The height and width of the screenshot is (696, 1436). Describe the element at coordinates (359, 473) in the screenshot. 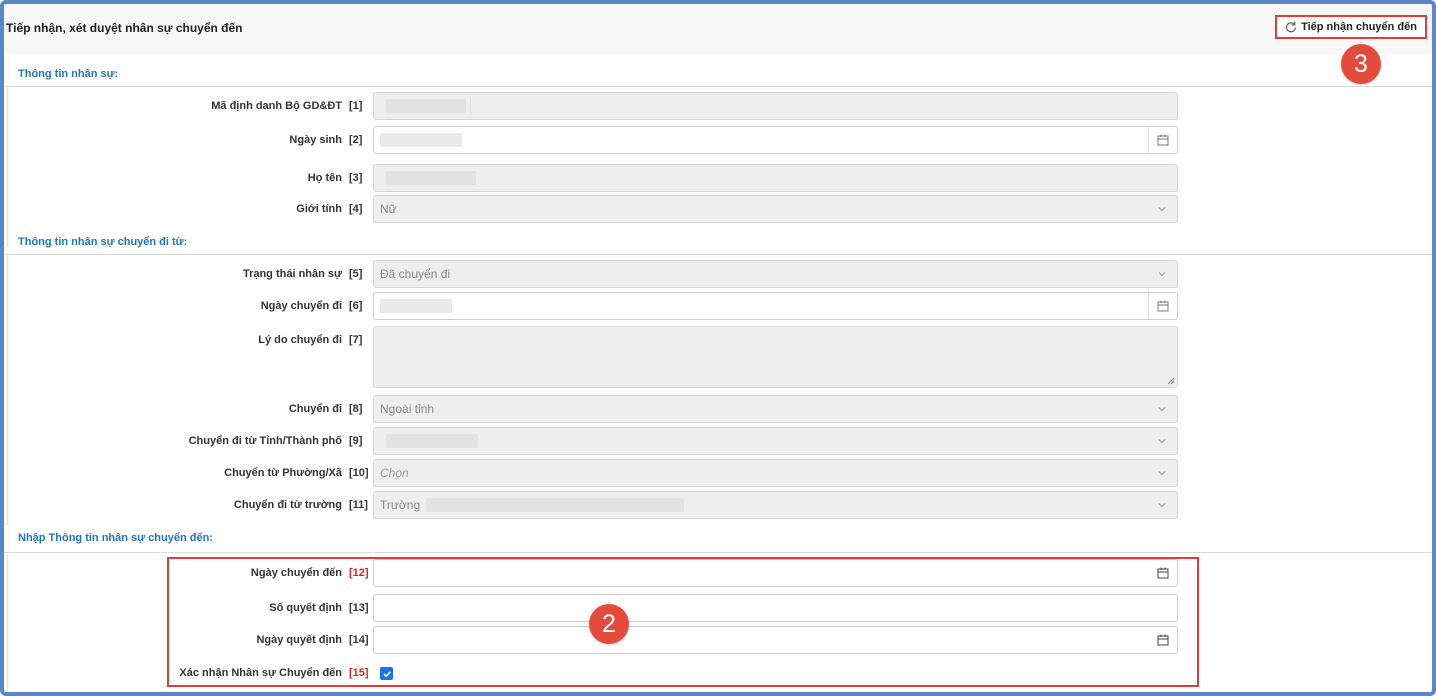

I see `field-number: [10]` at that location.